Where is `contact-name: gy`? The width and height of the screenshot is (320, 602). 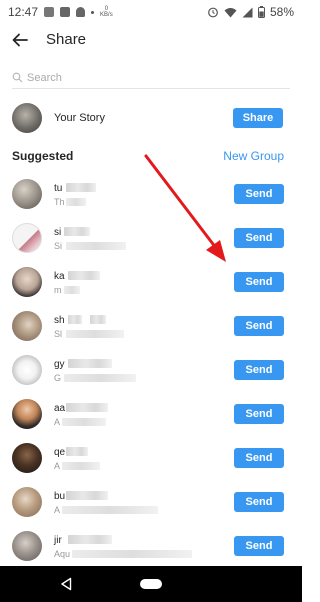
contact-name: gy is located at coordinates (59, 364).